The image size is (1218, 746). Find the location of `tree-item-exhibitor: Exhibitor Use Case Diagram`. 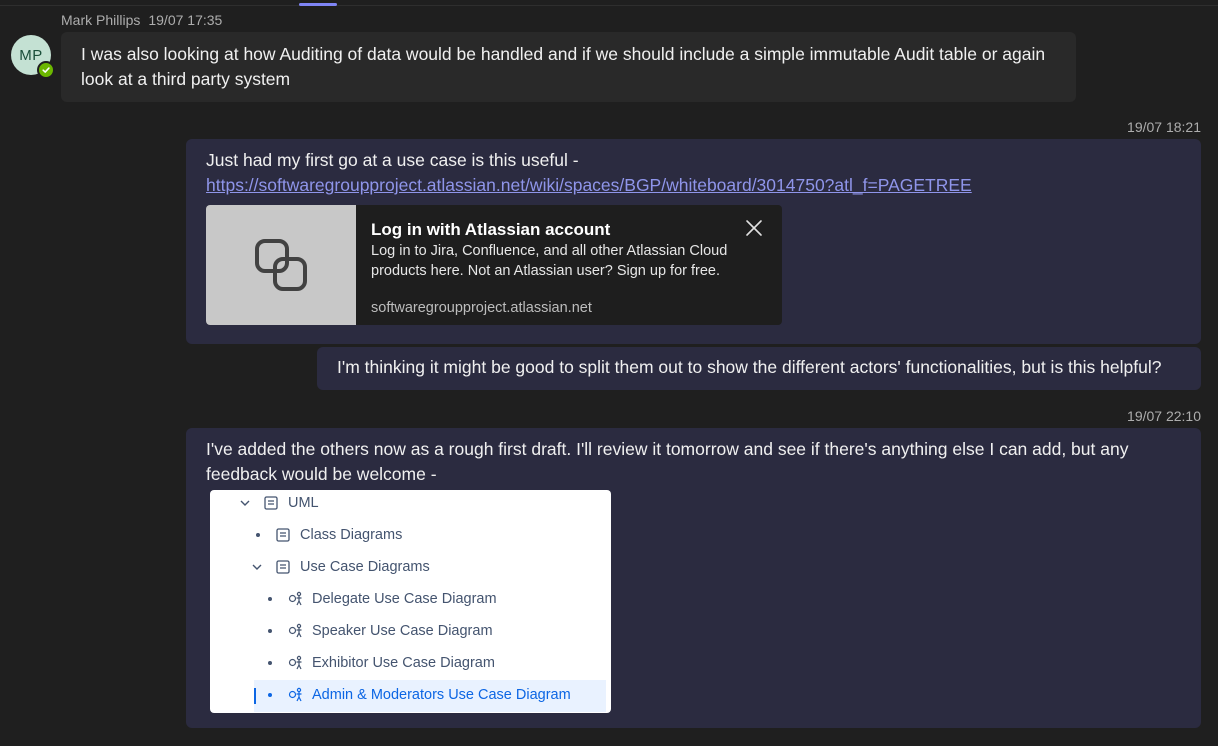

tree-item-exhibitor: Exhibitor Use Case Diagram is located at coordinates (381, 663).